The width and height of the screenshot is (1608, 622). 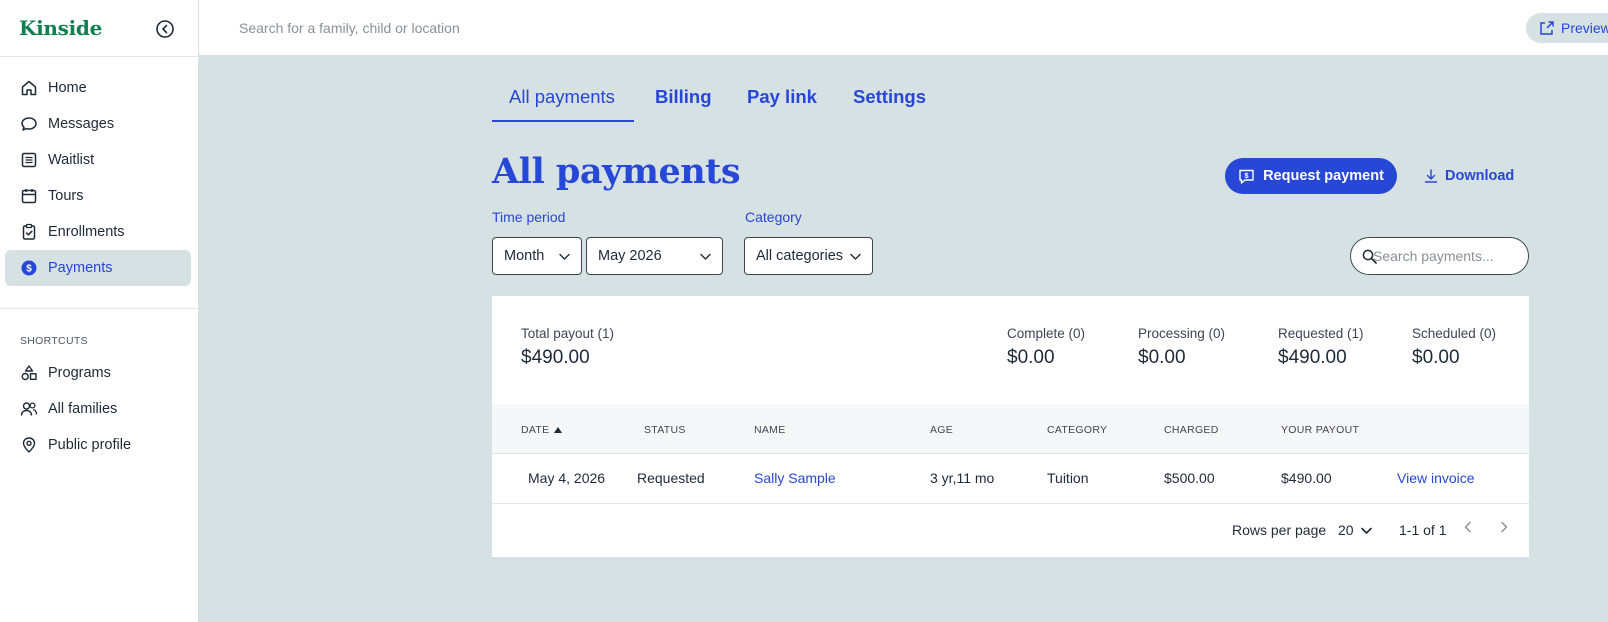 I want to click on category-value: All categories, so click(x=800, y=256).